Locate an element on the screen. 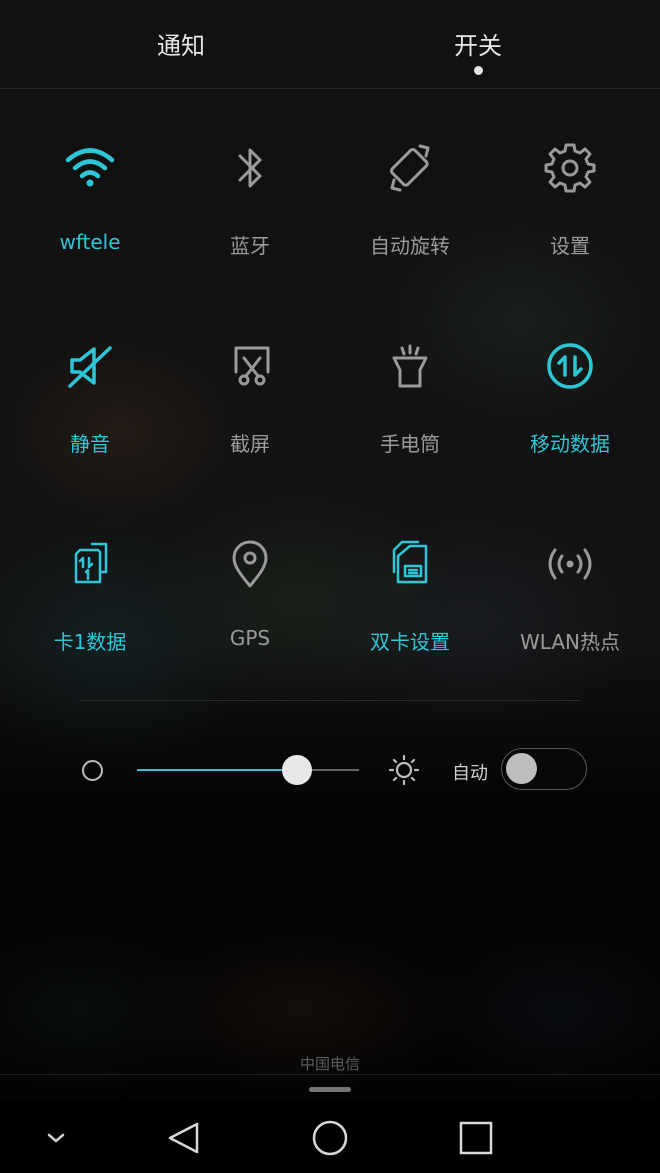  toggle-screenshot: 截屏 is located at coordinates (250, 403).